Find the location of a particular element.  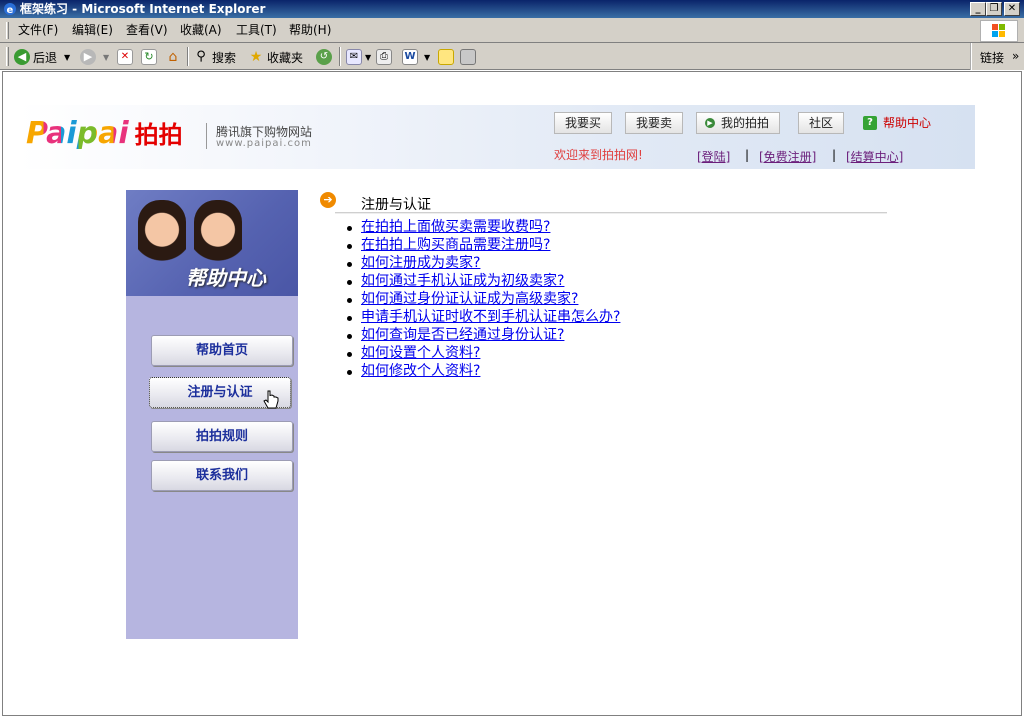

links-label: 链接 is located at coordinates (992, 58).